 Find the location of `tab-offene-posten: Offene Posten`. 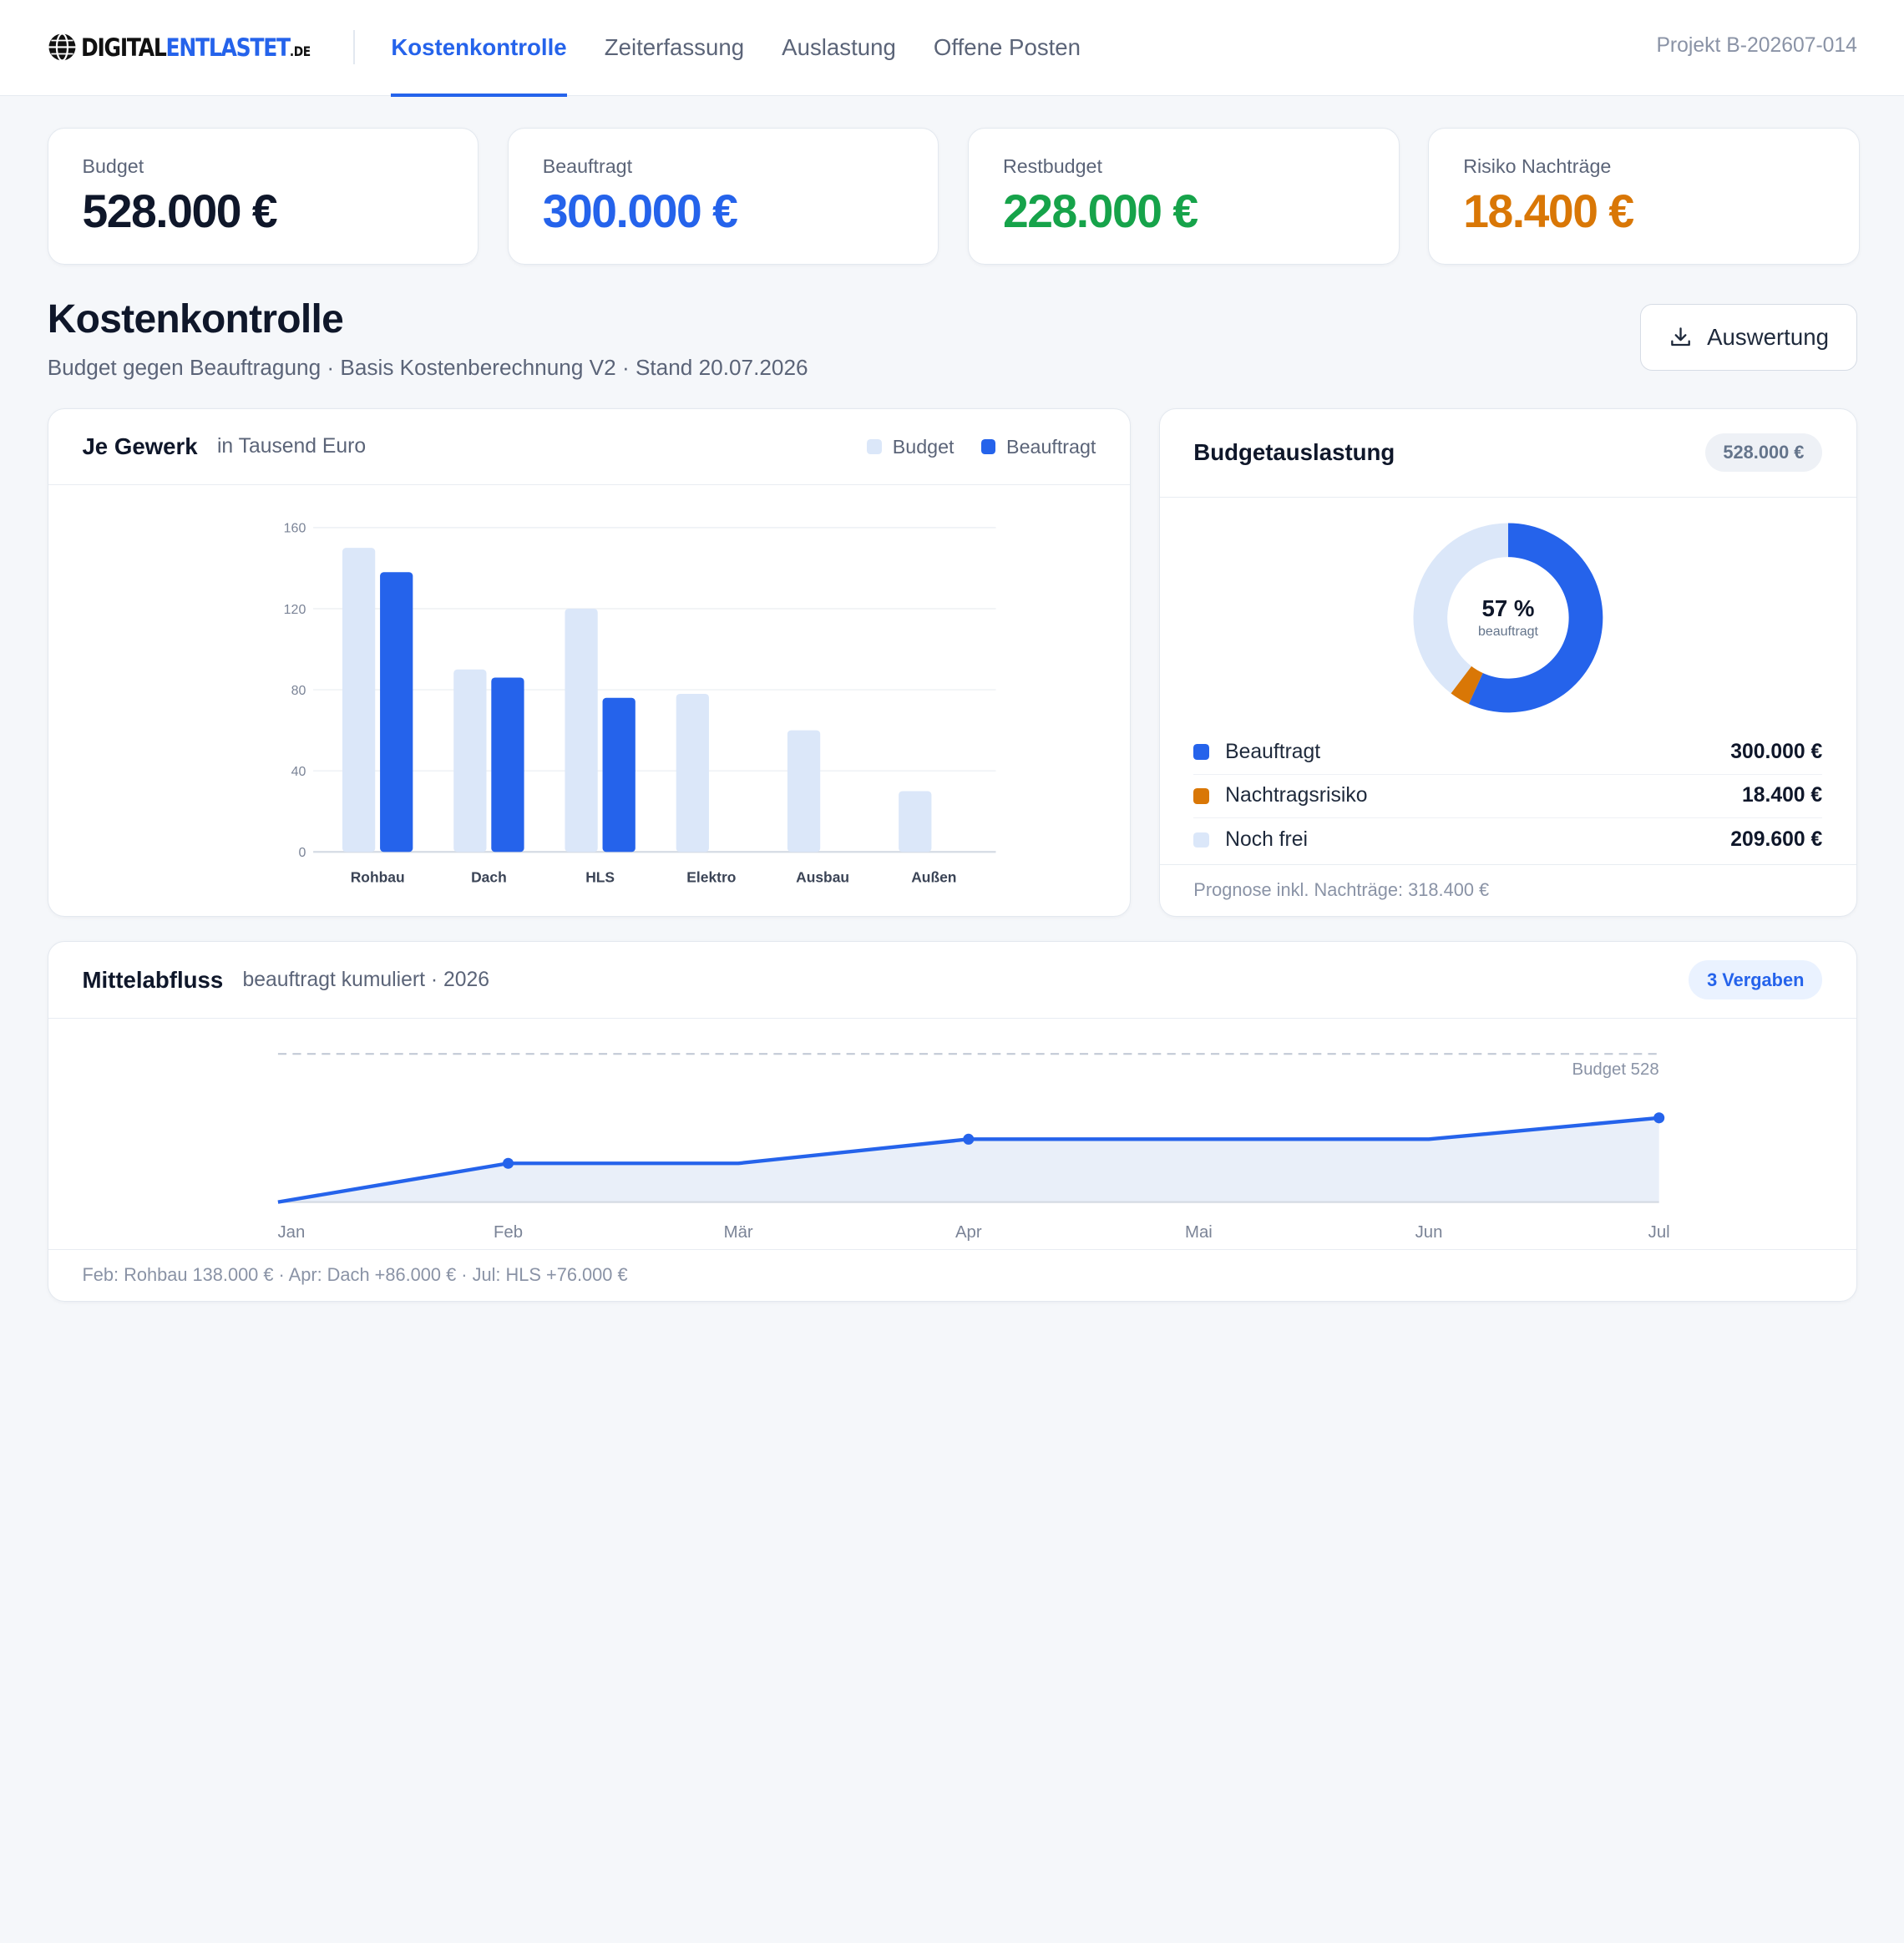

tab-offene-posten: Offene Posten is located at coordinates (1007, 48).